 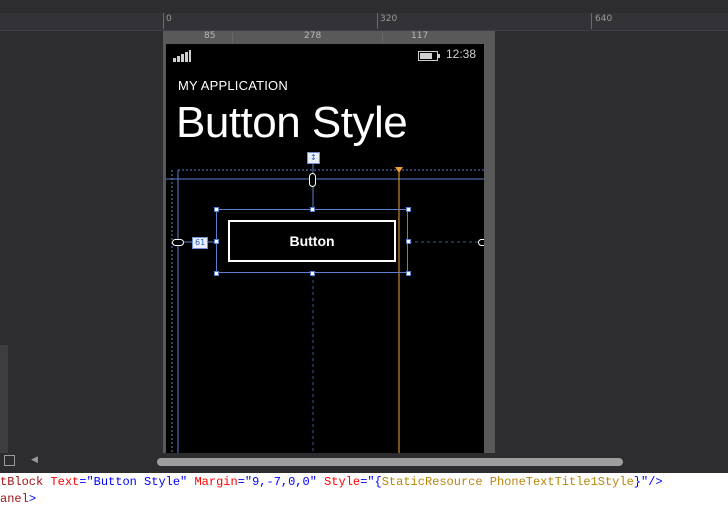 I want to click on left-panel-splitter, so click(x=4, y=400).